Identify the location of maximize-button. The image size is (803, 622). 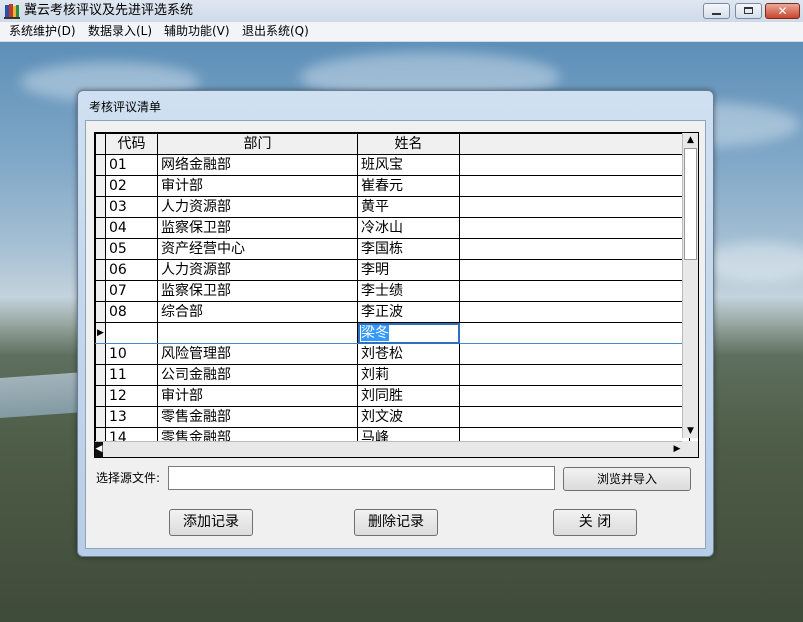
(748, 11).